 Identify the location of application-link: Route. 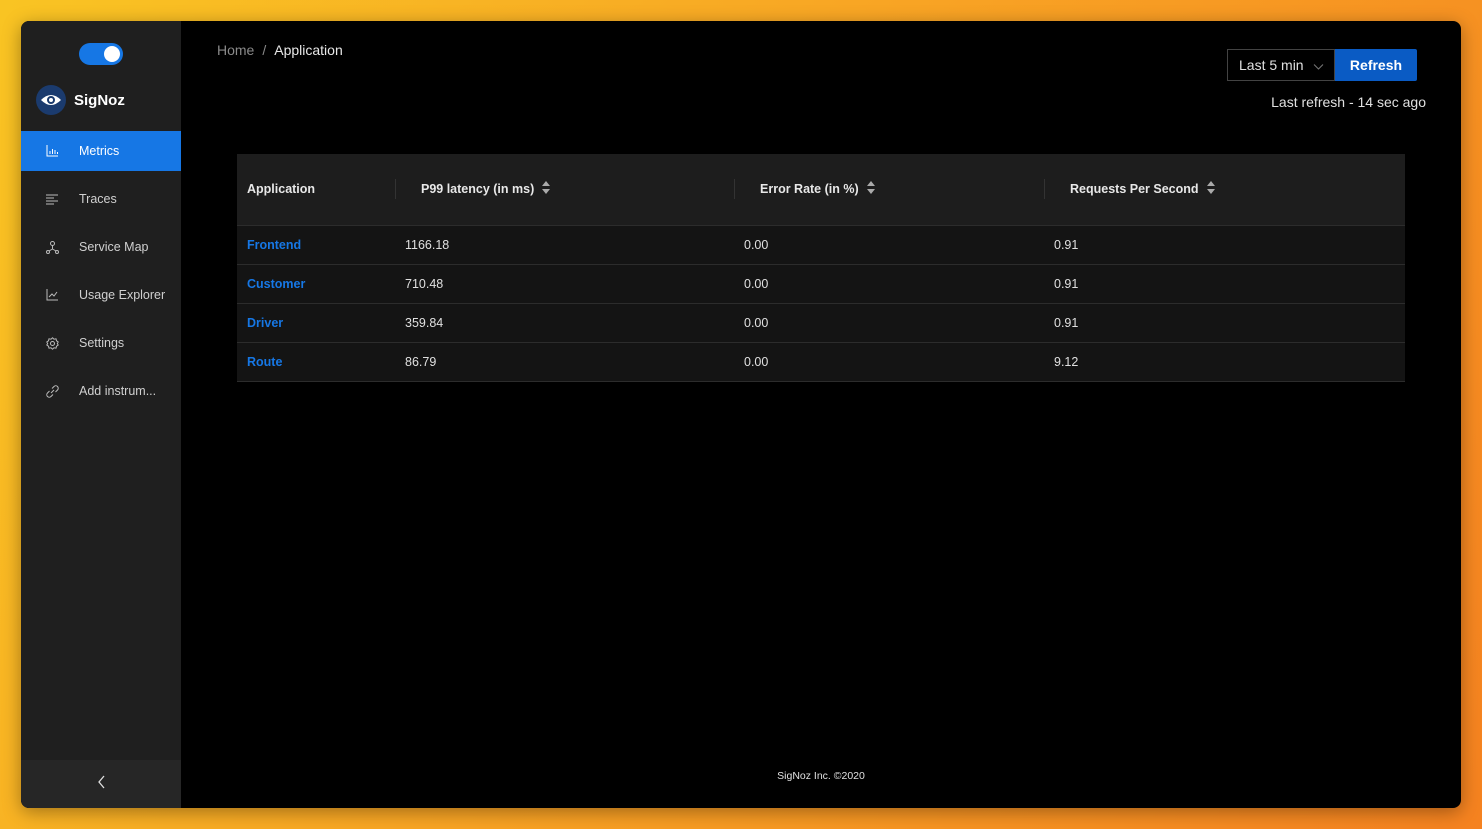
(264, 362).